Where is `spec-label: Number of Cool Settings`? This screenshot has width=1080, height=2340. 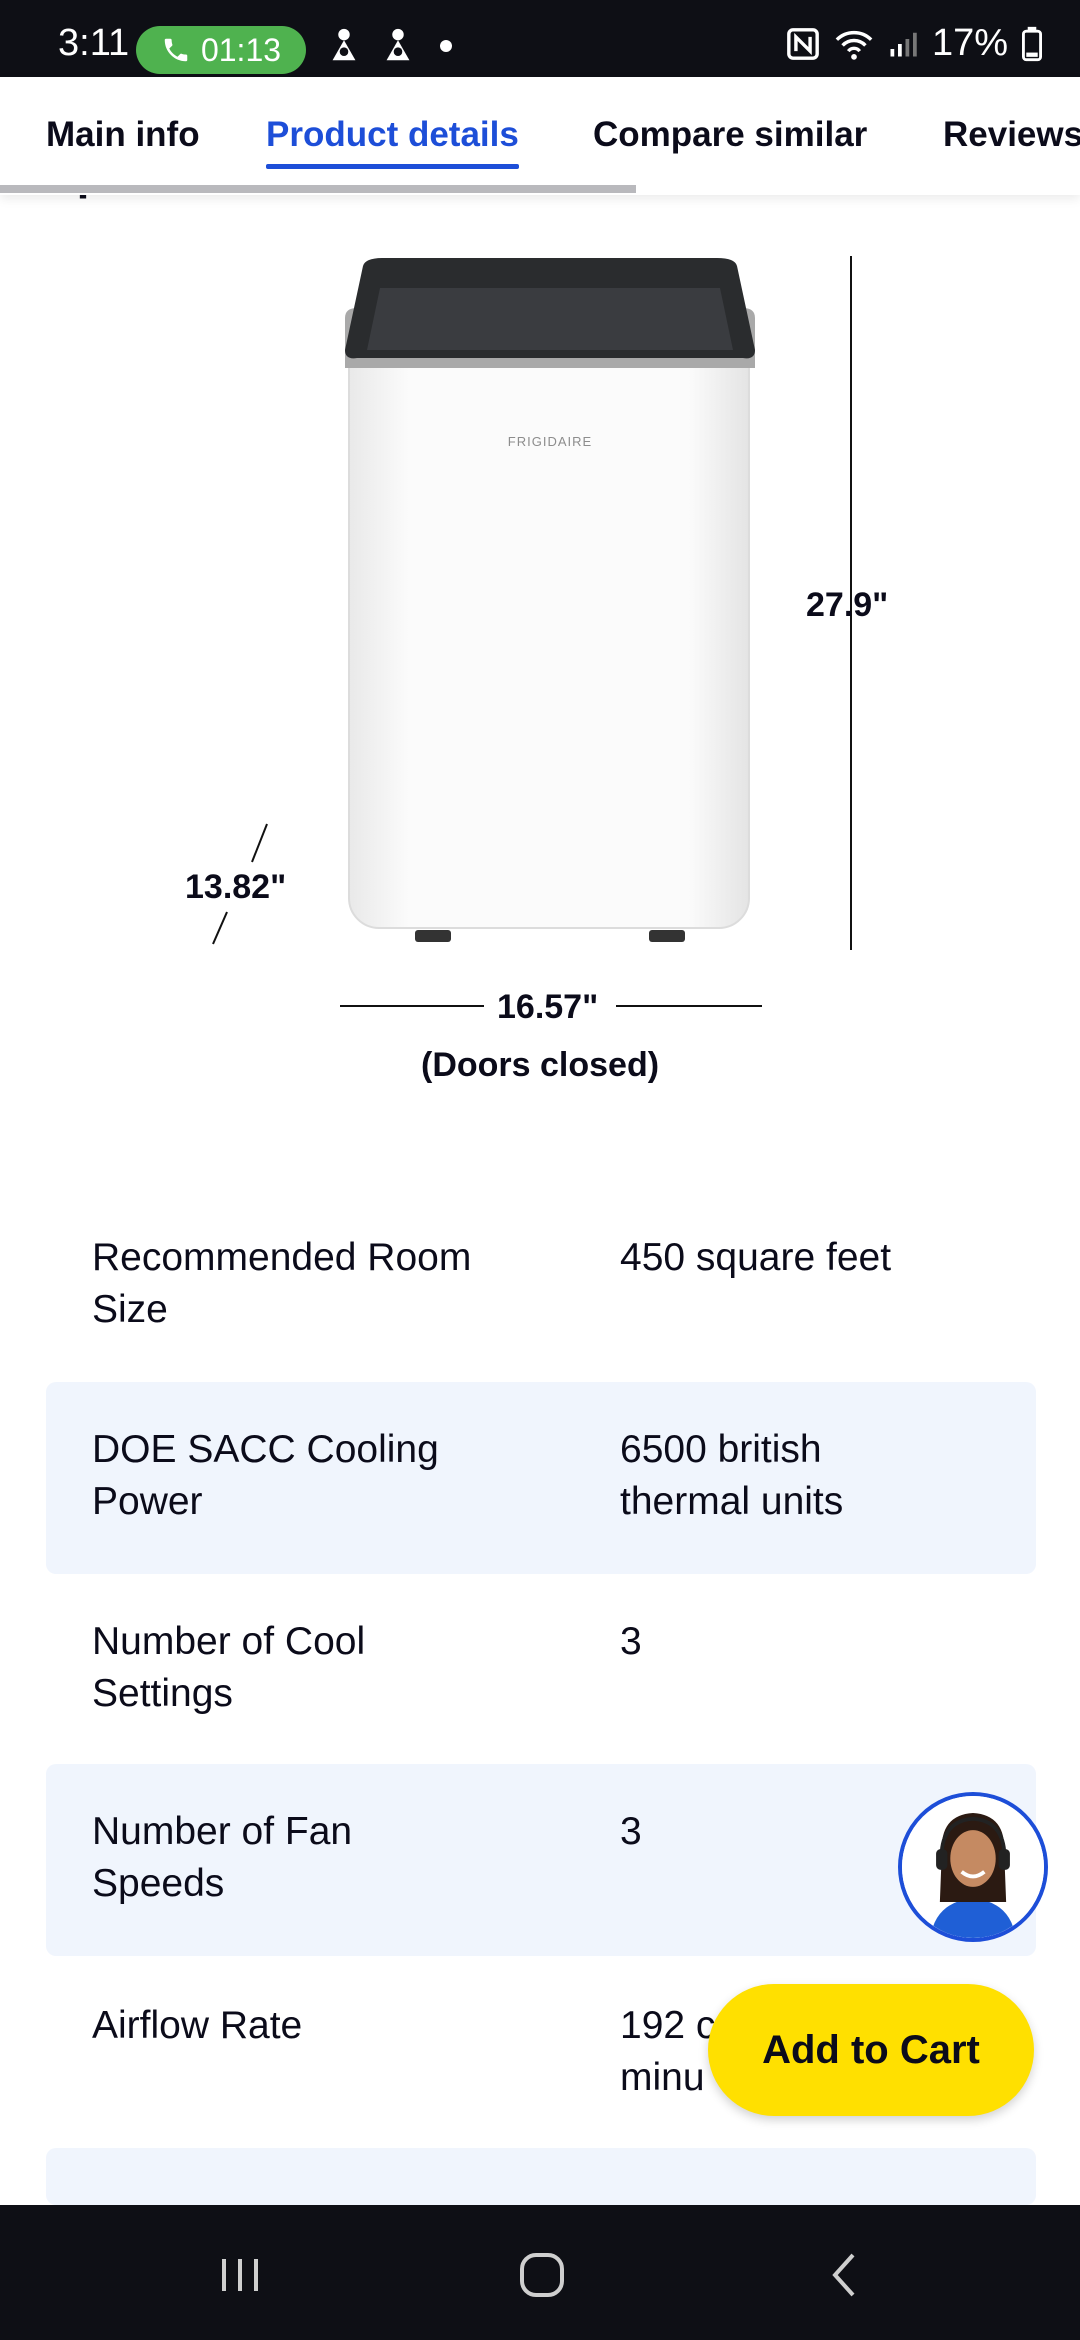 spec-label: Number of Cool Settings is located at coordinates (229, 1667).